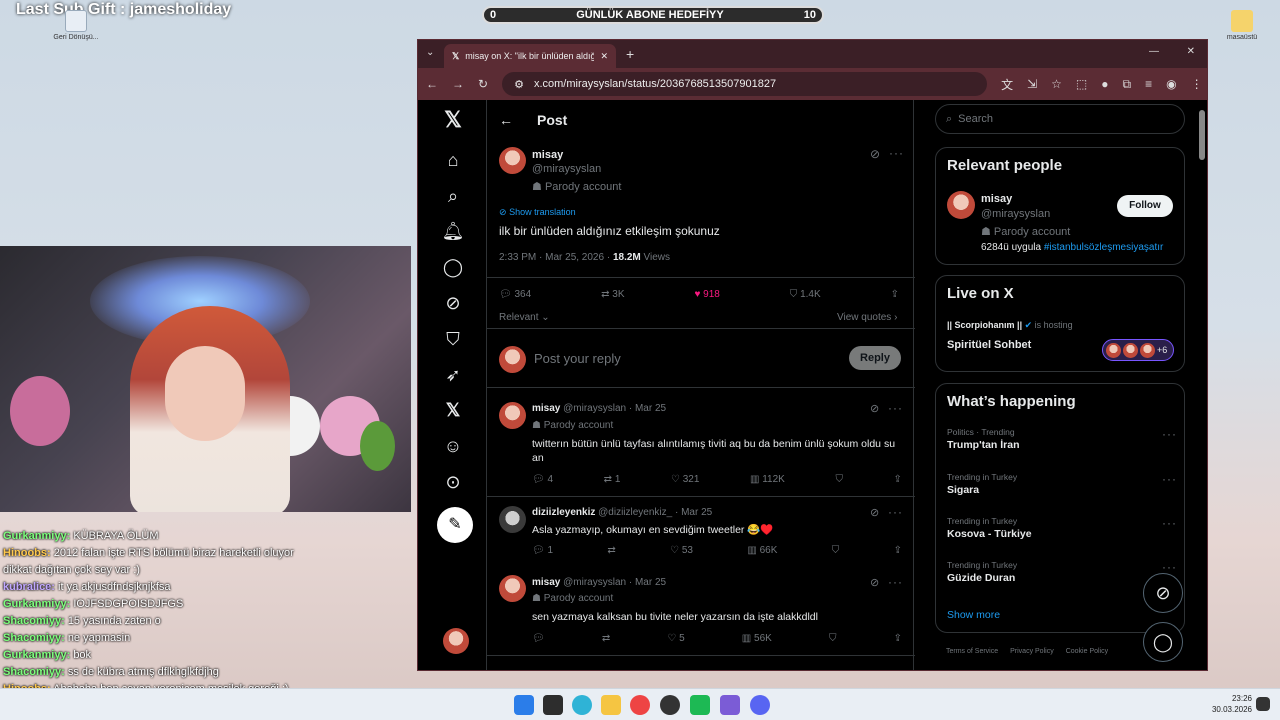 The image size is (1280, 720). What do you see at coordinates (762, 550) in the screenshot?
I see `views-action: ▥ 66K` at bounding box center [762, 550].